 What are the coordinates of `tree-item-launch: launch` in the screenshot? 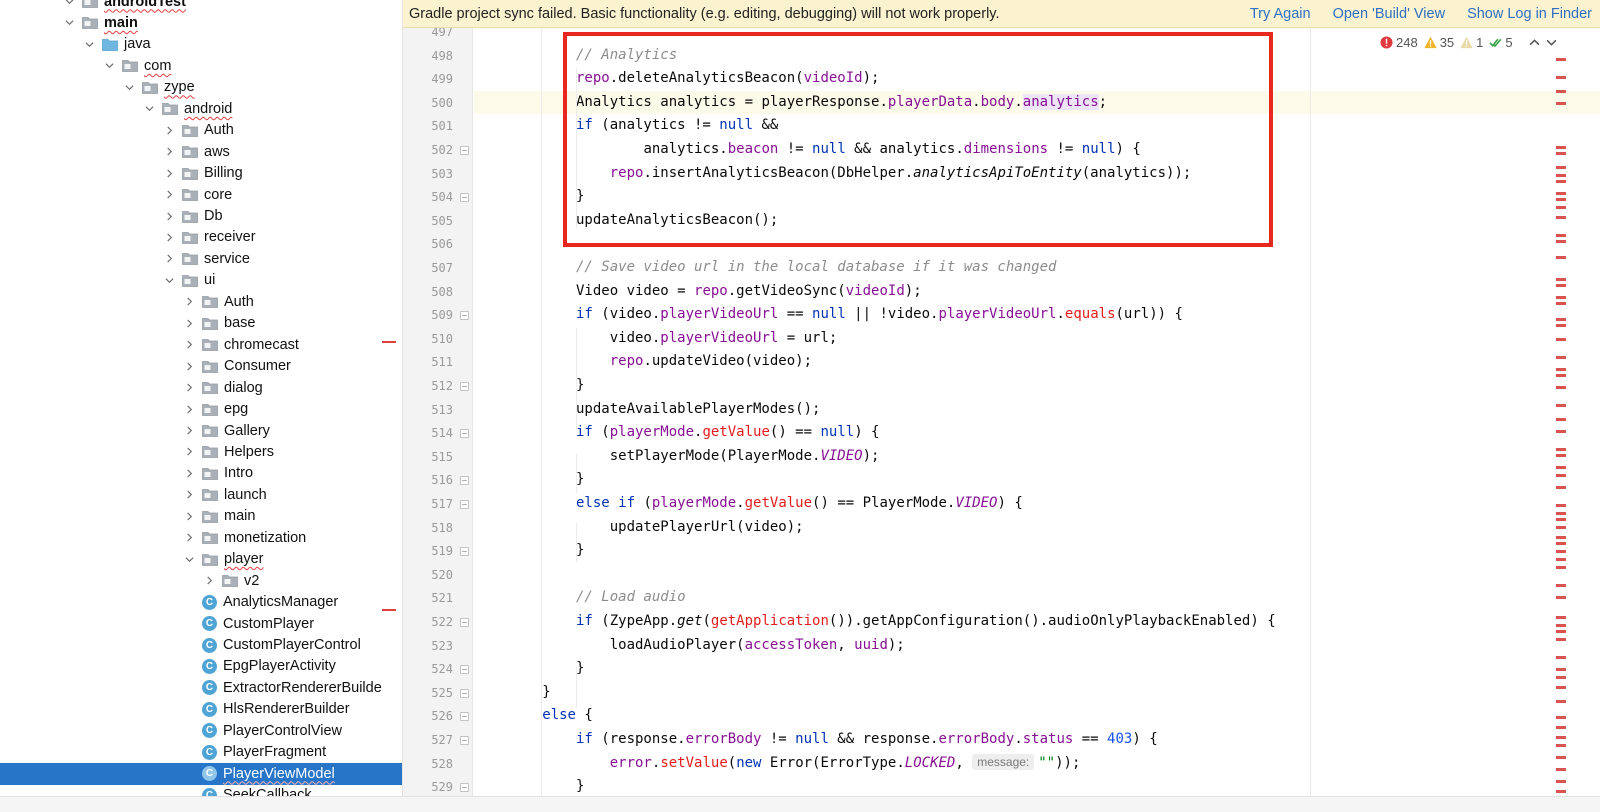 It's located at (201, 495).